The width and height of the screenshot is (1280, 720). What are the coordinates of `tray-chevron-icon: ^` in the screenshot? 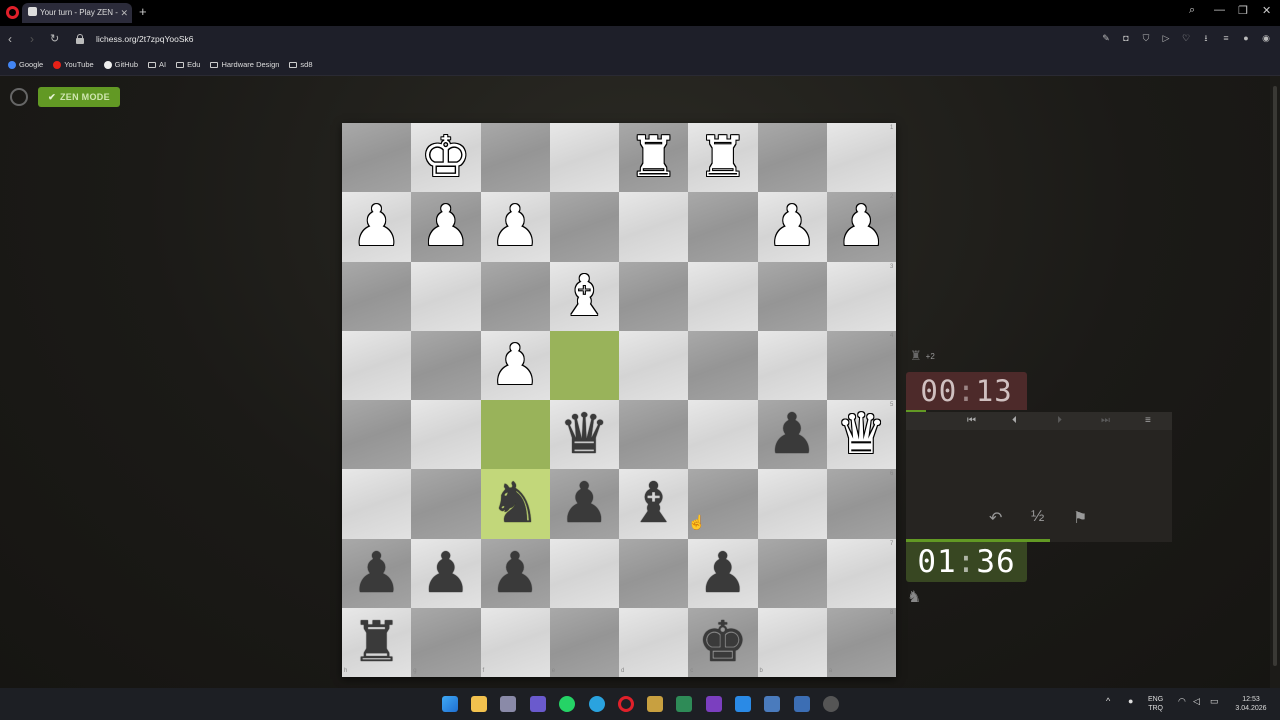 It's located at (1108, 701).